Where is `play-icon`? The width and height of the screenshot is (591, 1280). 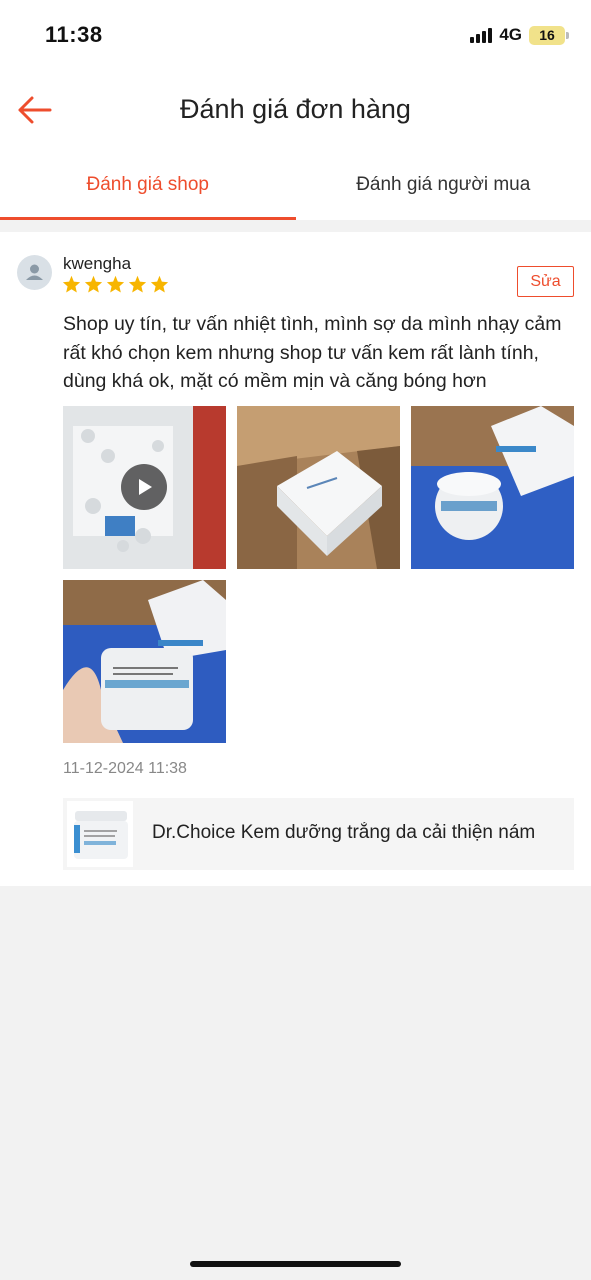
play-icon is located at coordinates (145, 487).